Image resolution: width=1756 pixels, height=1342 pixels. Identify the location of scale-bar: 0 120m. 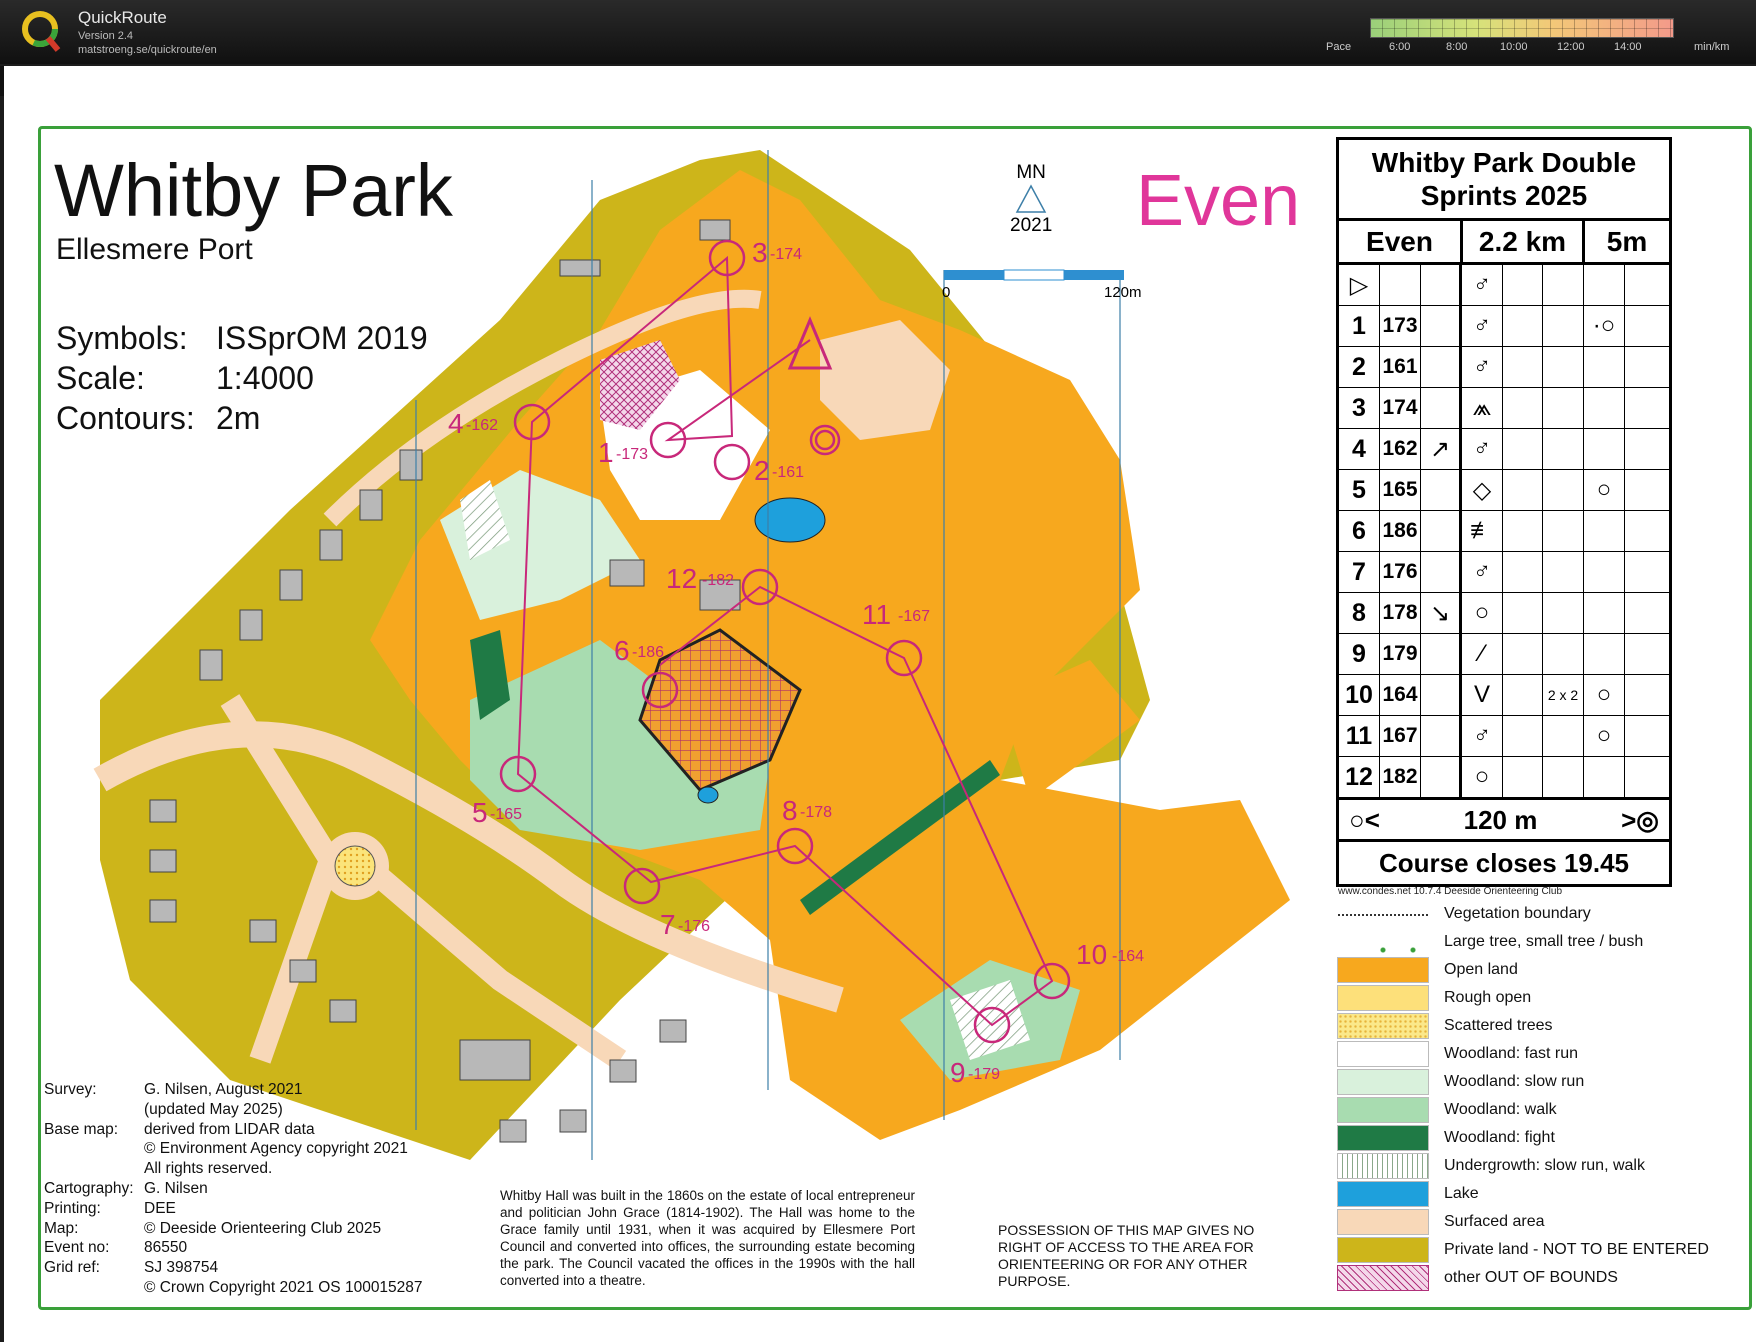
(1042, 284).